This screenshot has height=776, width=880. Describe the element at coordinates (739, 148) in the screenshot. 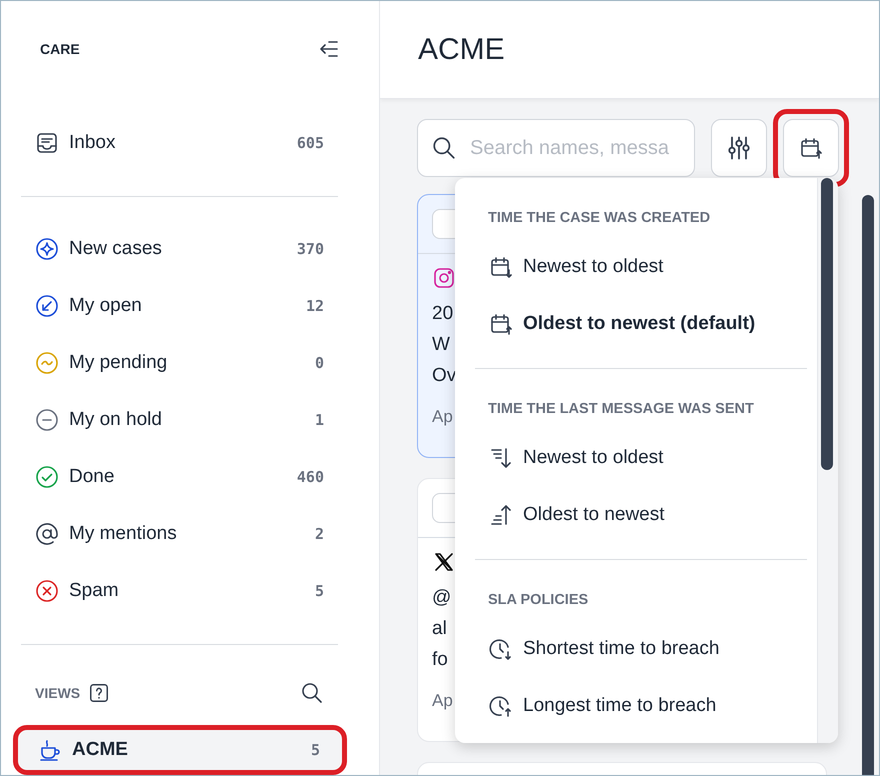

I see `filter-button` at that location.